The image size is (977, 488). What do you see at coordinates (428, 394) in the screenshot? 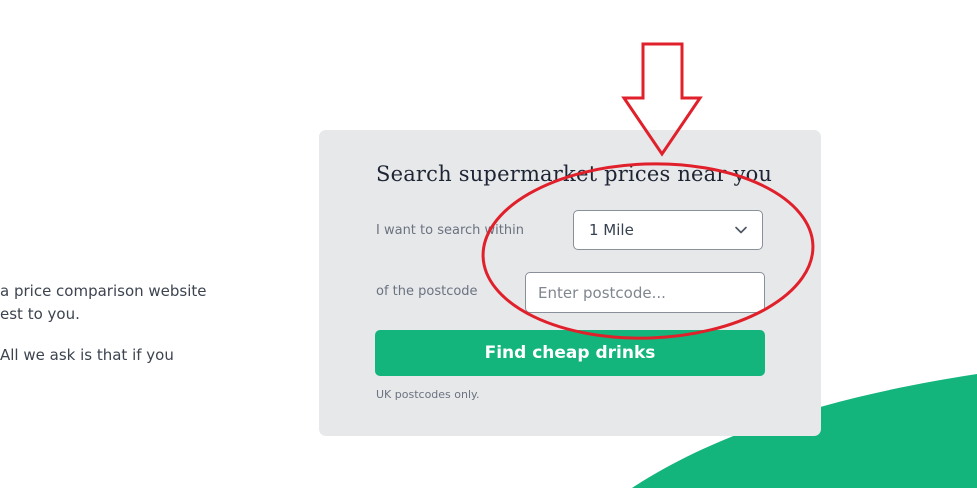
I see `postcode-hint: UK postcodes only.` at bounding box center [428, 394].